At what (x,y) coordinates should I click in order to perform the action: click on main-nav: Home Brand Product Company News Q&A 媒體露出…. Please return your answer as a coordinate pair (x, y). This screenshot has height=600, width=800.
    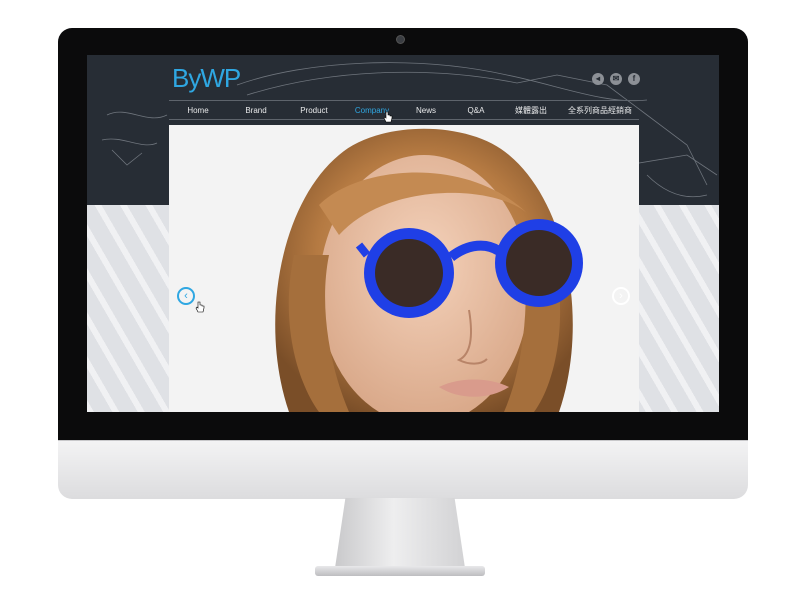
    Looking at the image, I should click on (404, 110).